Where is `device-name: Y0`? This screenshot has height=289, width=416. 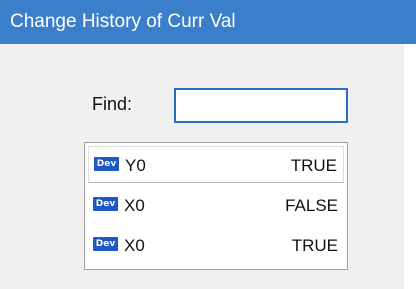
device-name: Y0 is located at coordinates (135, 165).